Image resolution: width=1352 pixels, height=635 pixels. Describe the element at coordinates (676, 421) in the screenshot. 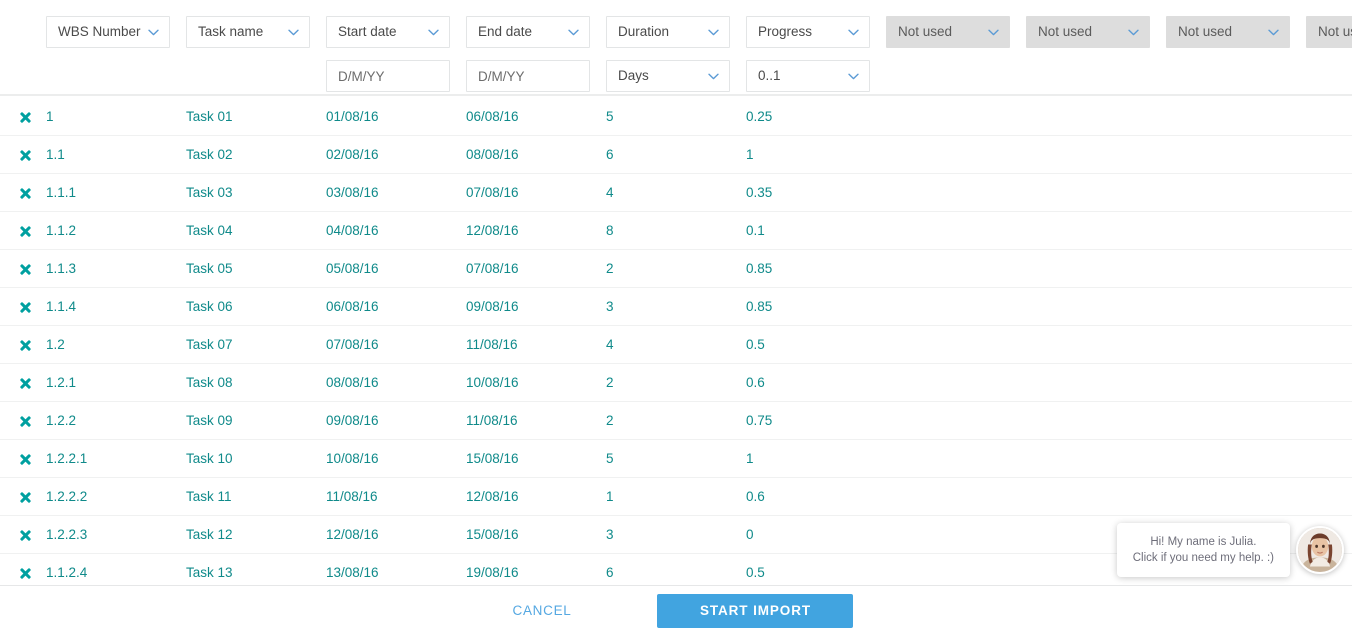

I see `table-row: 1.2.2 Task 09 09/08/16 11/08/16 2 0.75` at that location.